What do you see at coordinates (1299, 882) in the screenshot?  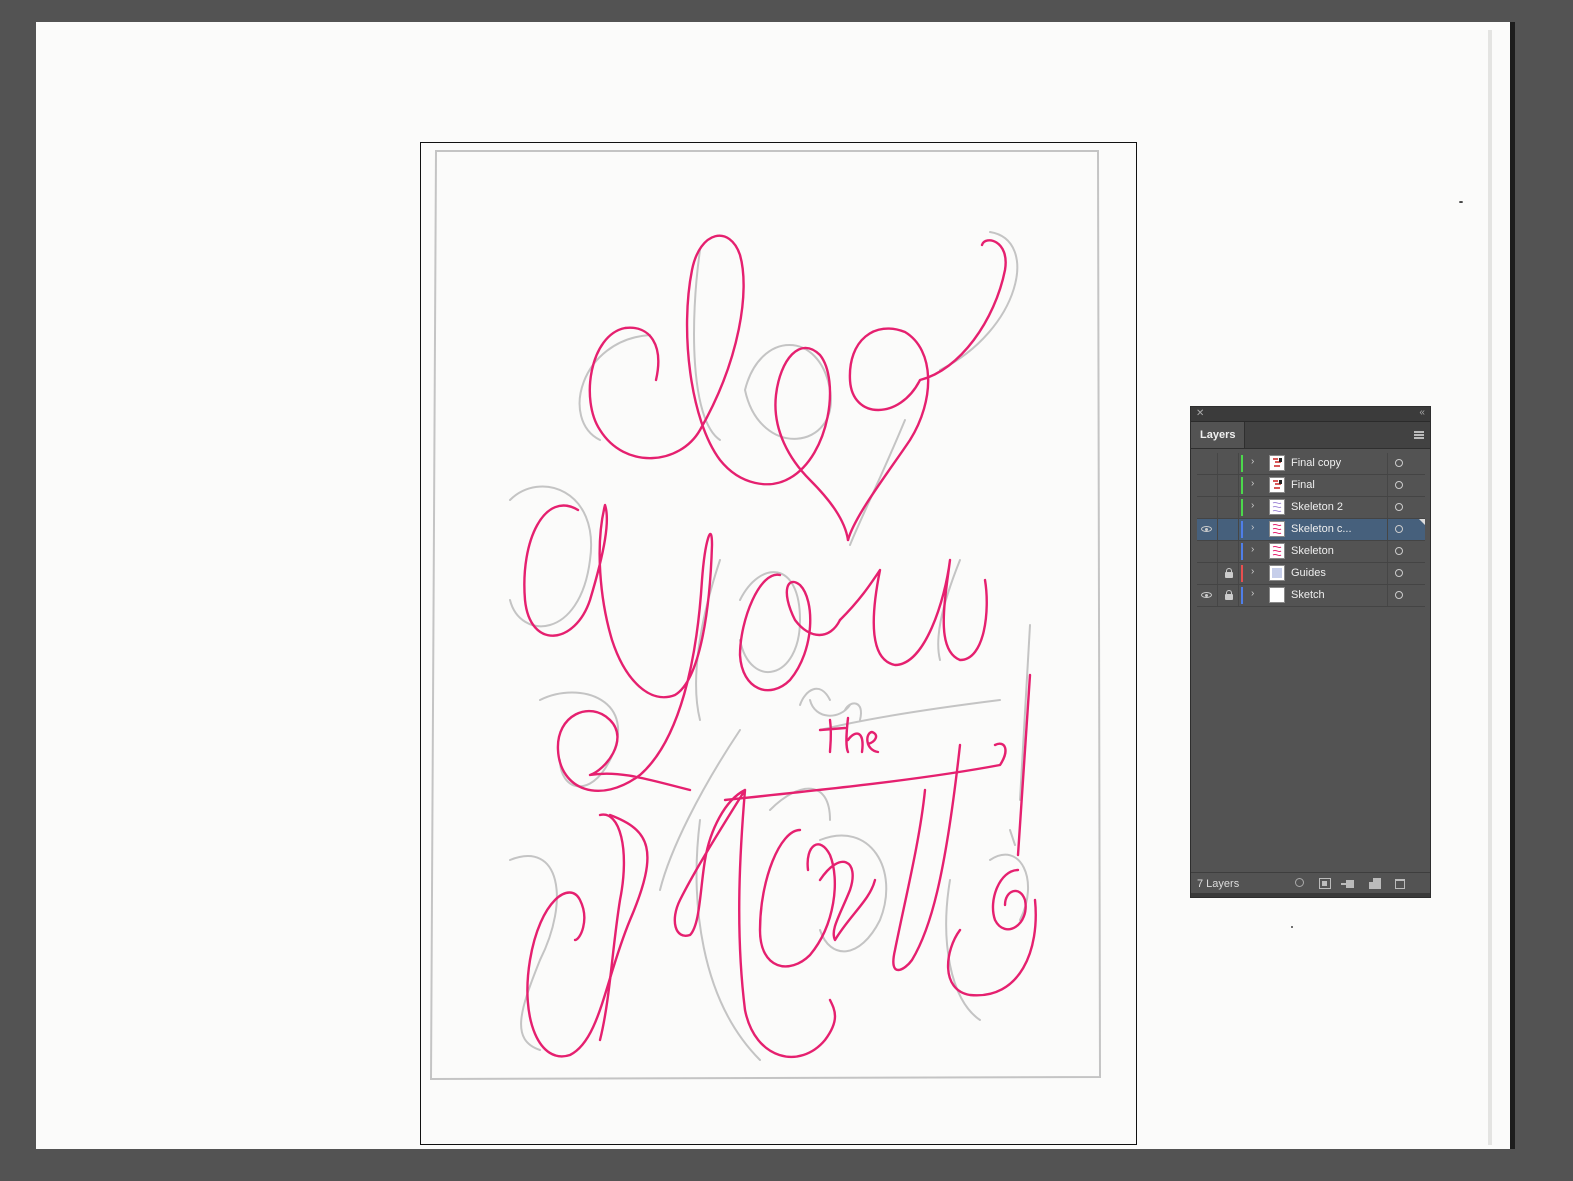 I see `find-icon` at bounding box center [1299, 882].